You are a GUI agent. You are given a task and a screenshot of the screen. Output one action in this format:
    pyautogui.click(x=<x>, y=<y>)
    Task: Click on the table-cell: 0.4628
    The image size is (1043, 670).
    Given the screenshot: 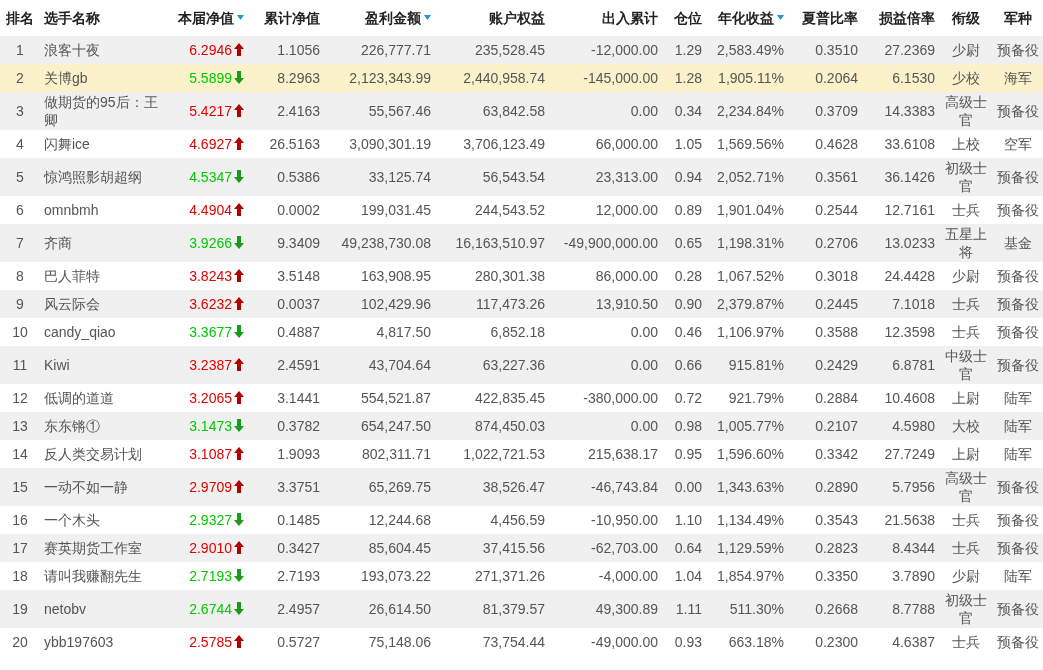 What is the action you would take?
    pyautogui.click(x=836, y=144)
    